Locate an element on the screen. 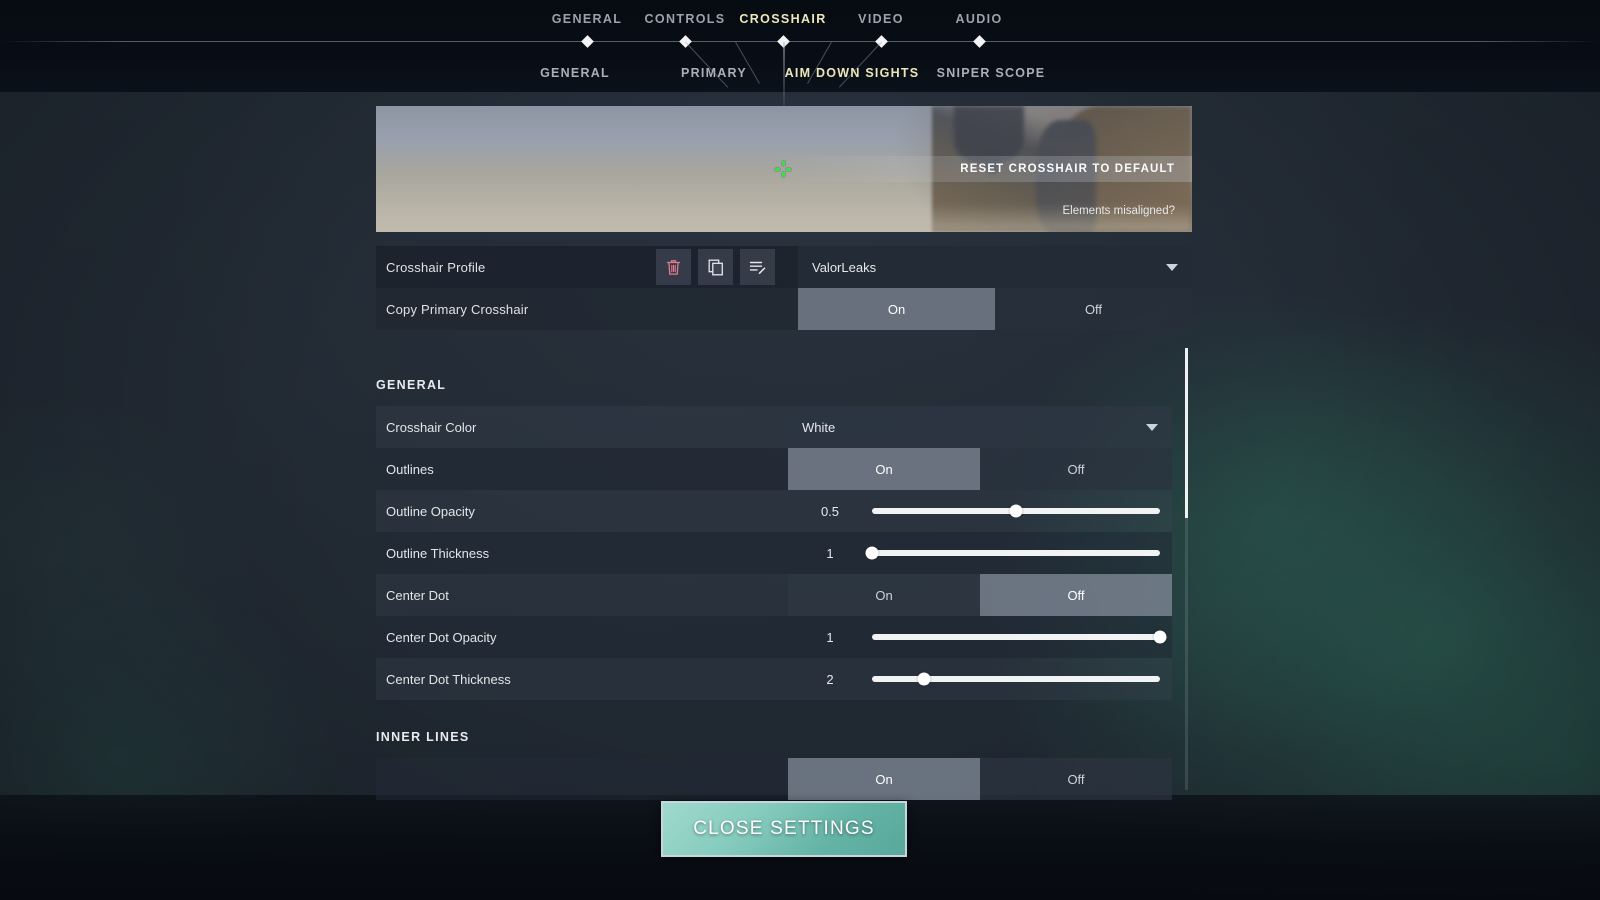 This screenshot has width=1600, height=900. subtab-primary: PRIMARY is located at coordinates (714, 73).